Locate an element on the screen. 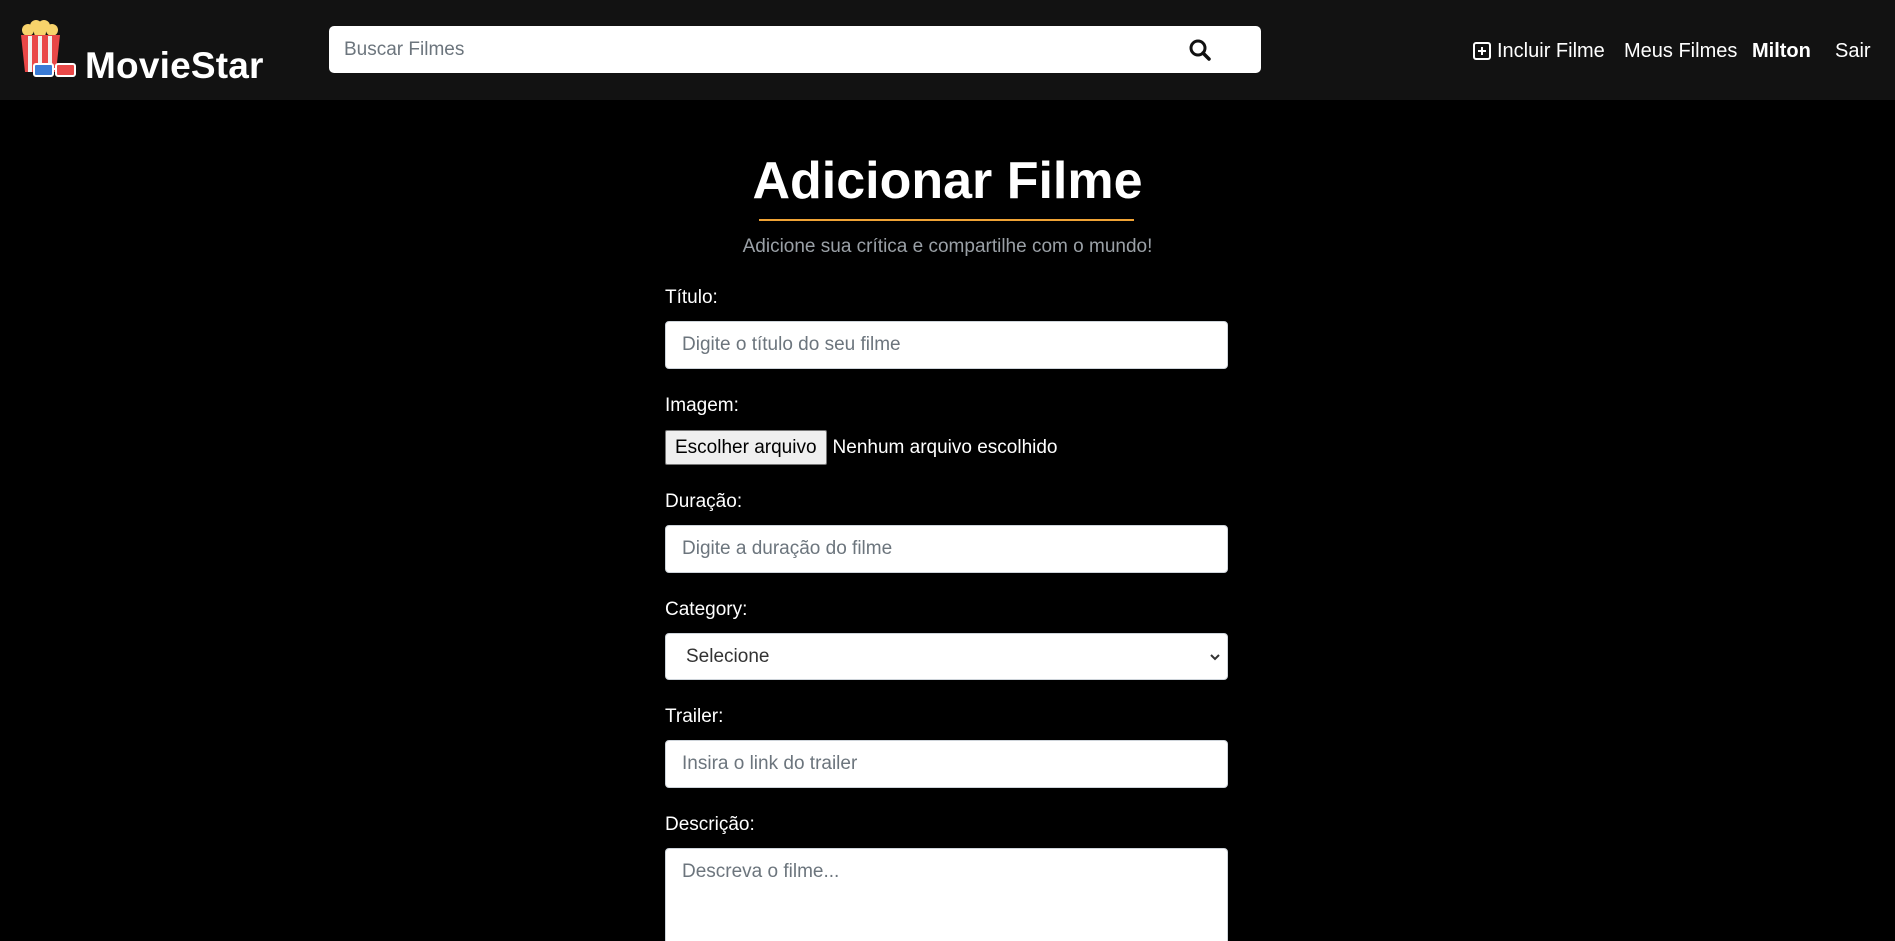  file-status: Nenhum arquivo escolhido is located at coordinates (945, 447).